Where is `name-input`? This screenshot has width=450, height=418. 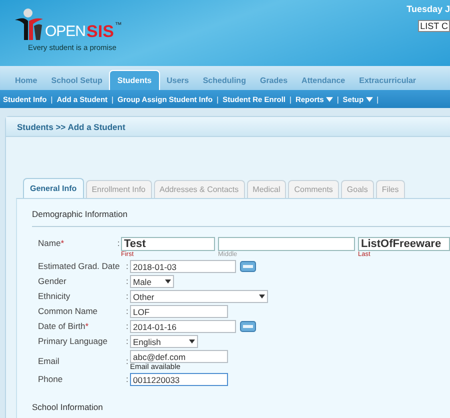 name-input is located at coordinates (286, 244).